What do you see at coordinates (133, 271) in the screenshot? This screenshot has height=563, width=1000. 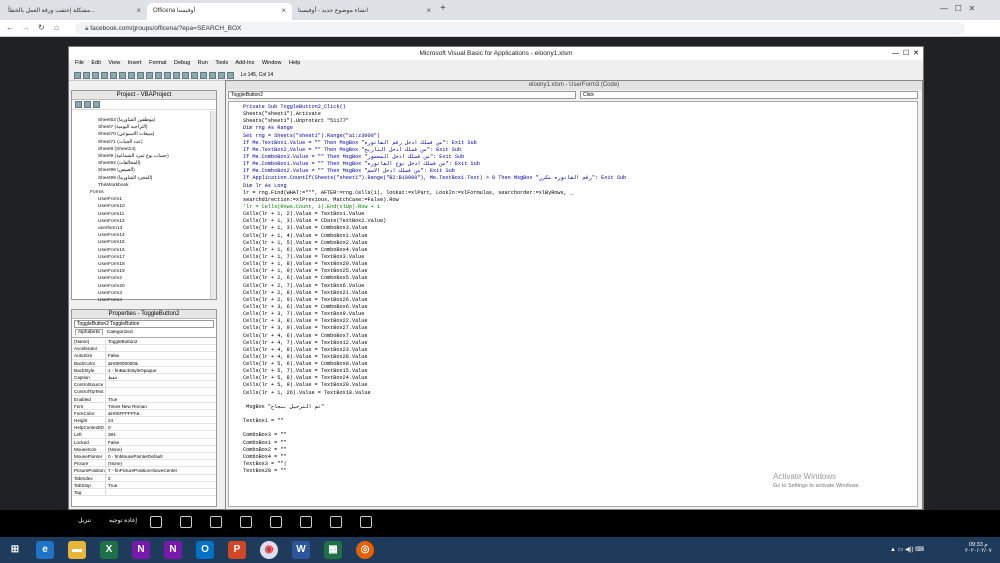 I see `tree-item: UserForm19` at bounding box center [133, 271].